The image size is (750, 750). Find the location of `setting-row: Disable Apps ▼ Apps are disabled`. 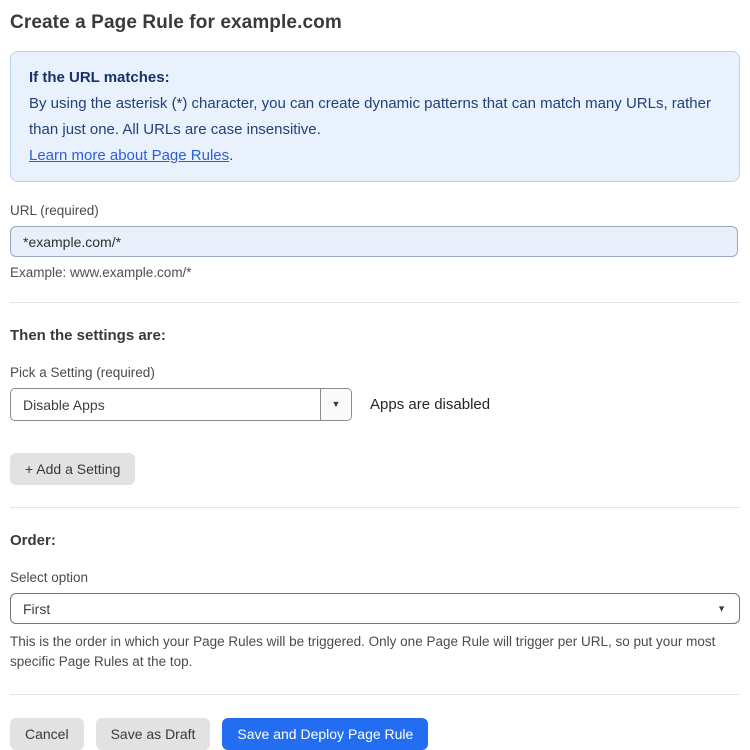

setting-row: Disable Apps ▼ Apps are disabled is located at coordinates (375, 404).